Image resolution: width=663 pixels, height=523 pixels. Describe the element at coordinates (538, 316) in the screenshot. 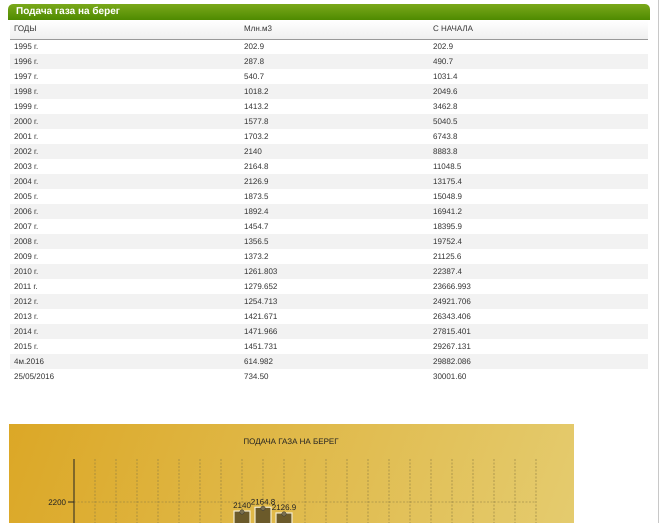

I see `table-cell: 26343.406` at that location.